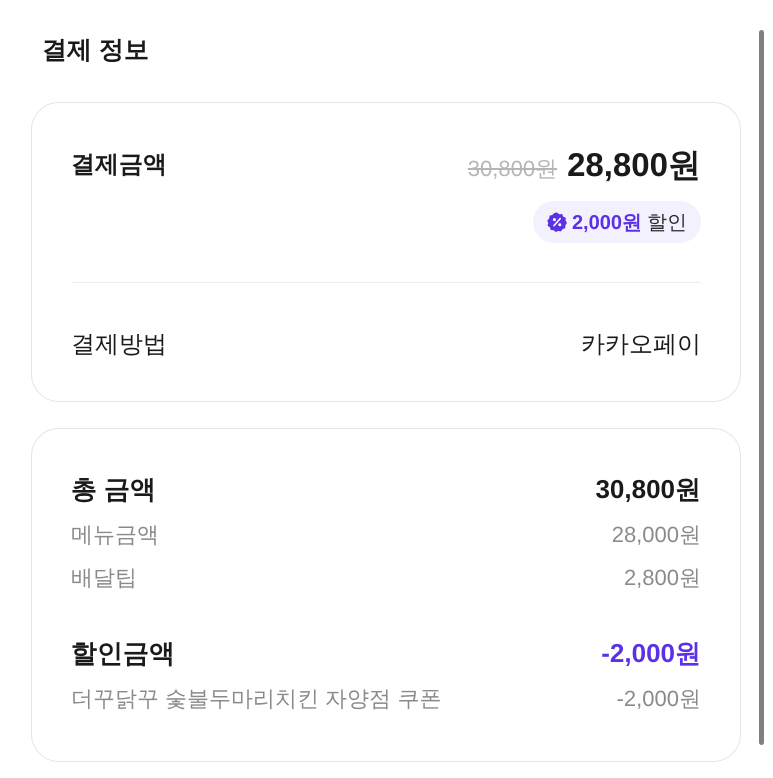 This screenshot has width=773, height=778. Describe the element at coordinates (662, 578) in the screenshot. I see `summary-item-value: 2,800원` at that location.